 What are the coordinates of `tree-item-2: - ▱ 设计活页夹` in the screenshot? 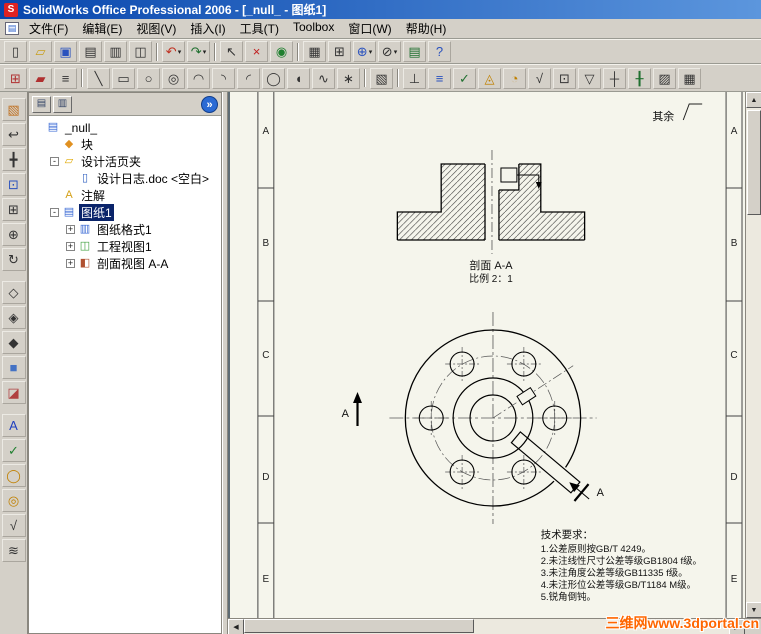 It's located at (126, 161).